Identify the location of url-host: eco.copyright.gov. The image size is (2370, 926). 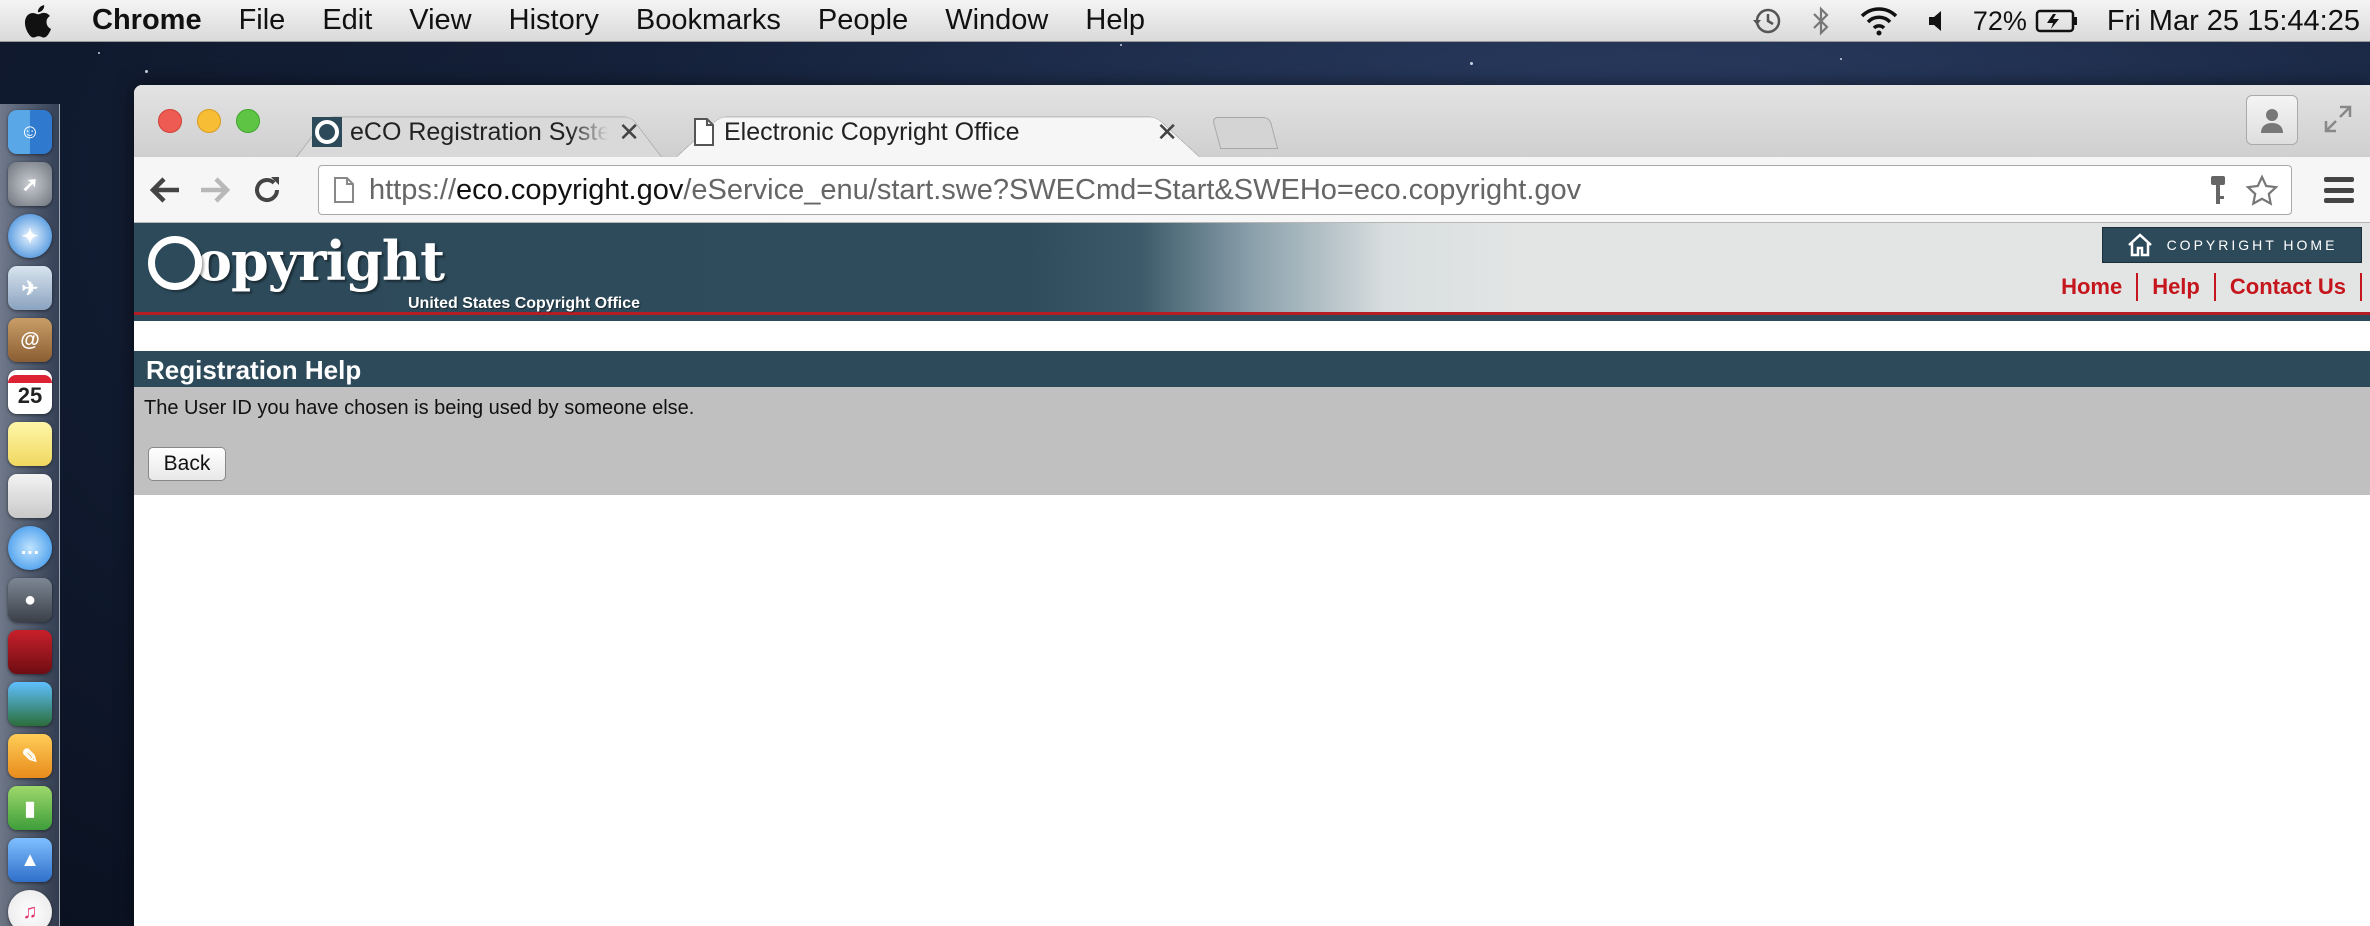
(570, 189).